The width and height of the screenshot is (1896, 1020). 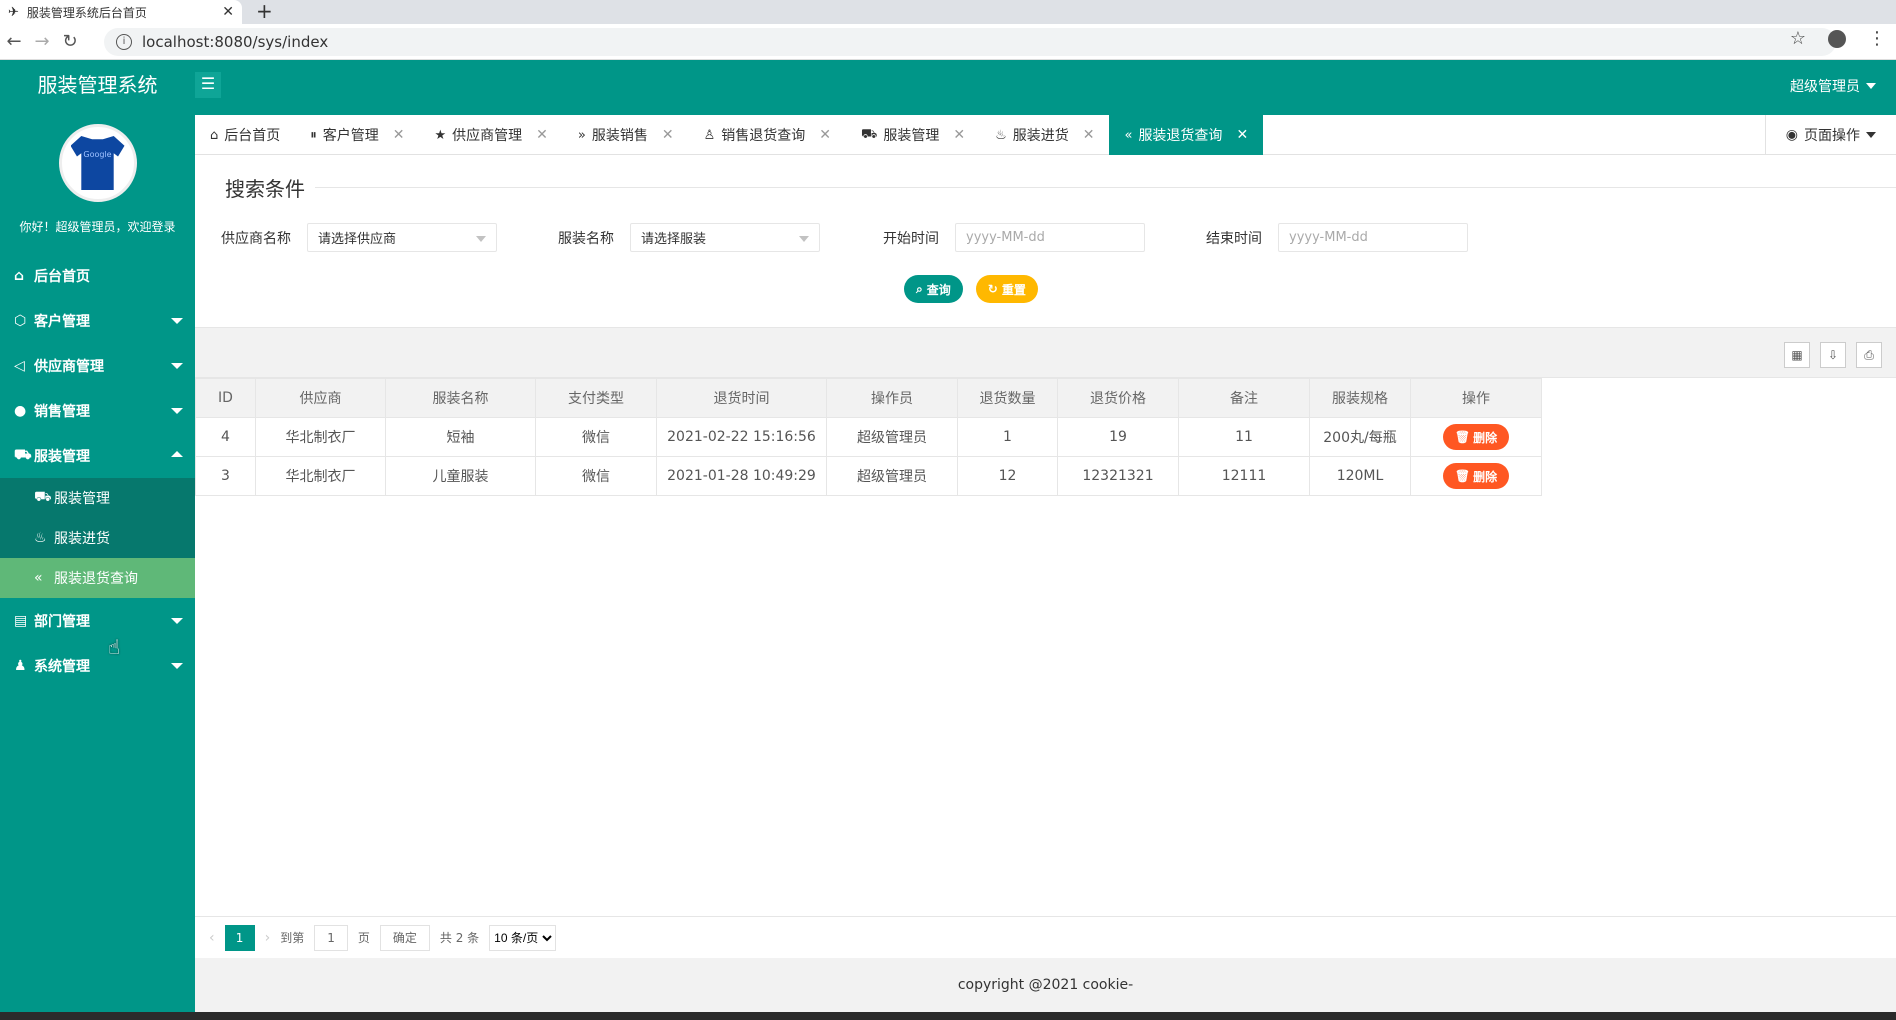 I want to click on menu-dots-icon: ⋮, so click(x=1877, y=38).